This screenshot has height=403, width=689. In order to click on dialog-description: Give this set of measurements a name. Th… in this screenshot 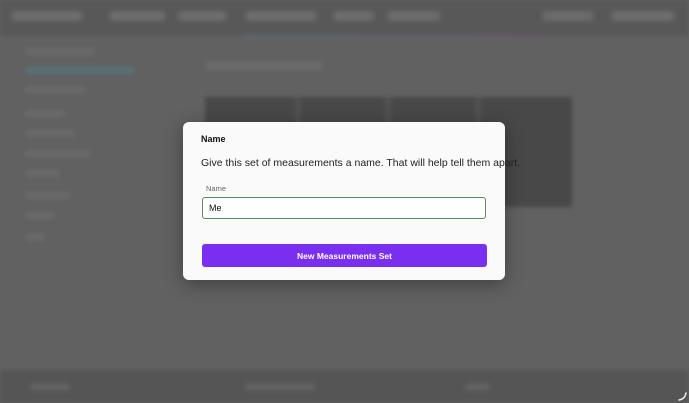, I will do `click(361, 163)`.